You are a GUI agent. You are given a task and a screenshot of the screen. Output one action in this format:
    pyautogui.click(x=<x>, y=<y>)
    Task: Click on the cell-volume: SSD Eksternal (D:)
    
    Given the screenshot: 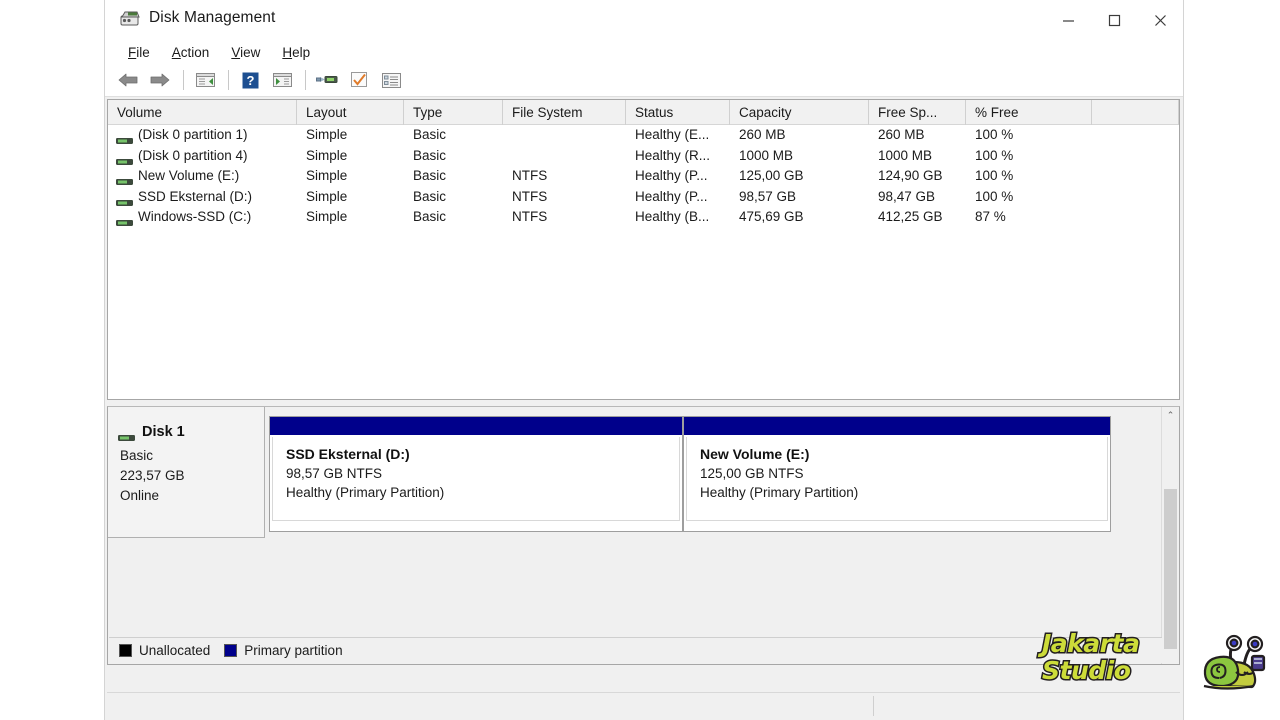 What is the action you would take?
    pyautogui.click(x=202, y=197)
    